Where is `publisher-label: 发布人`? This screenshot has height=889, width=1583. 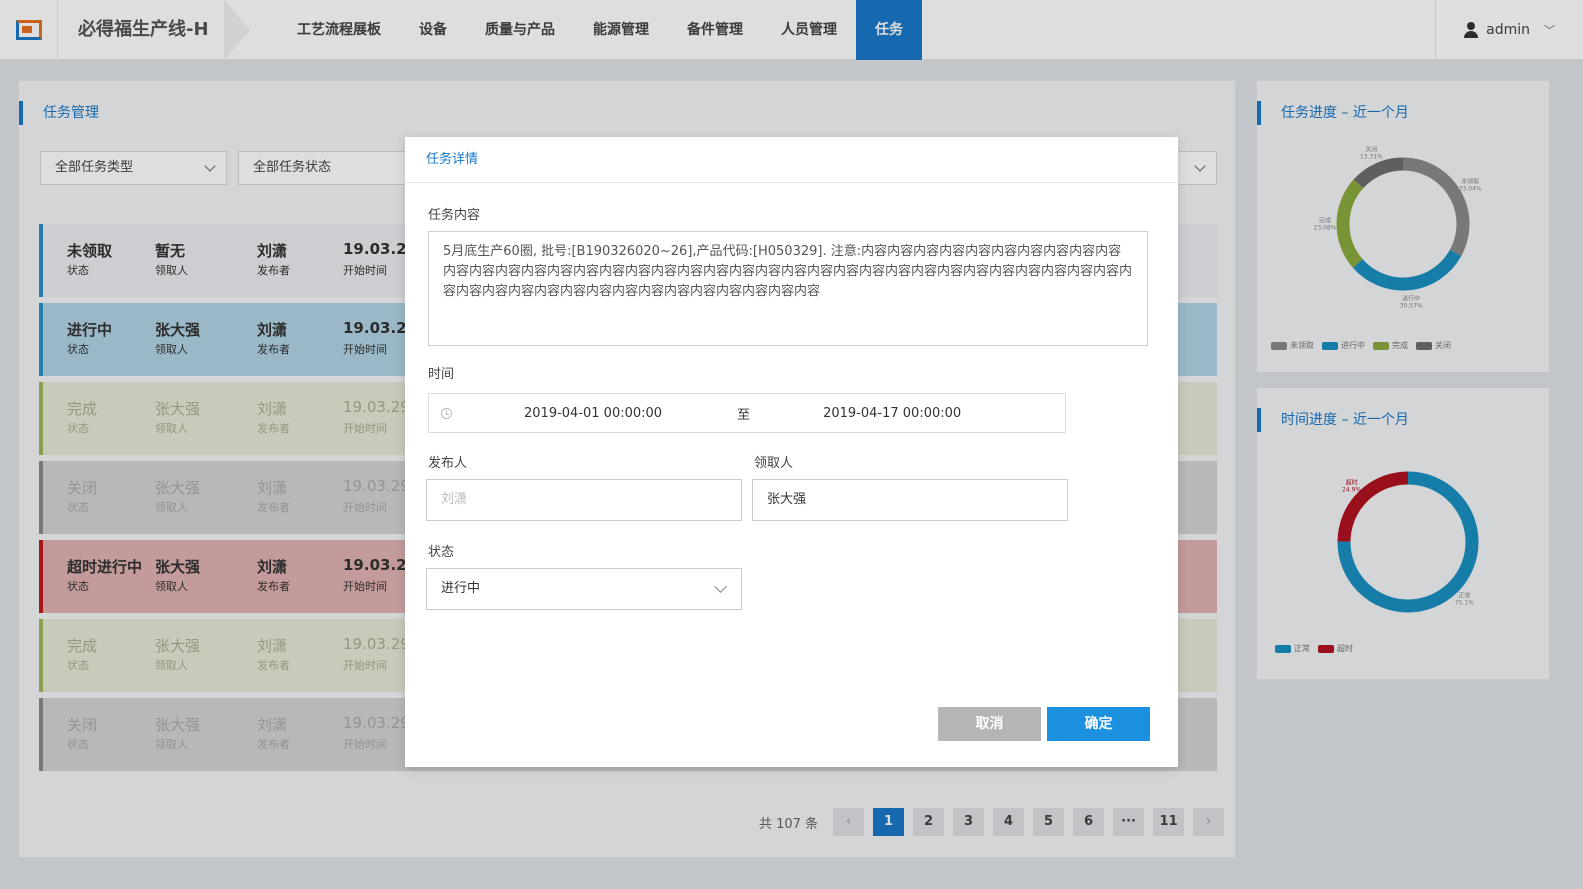 publisher-label: 发布人 is located at coordinates (448, 463).